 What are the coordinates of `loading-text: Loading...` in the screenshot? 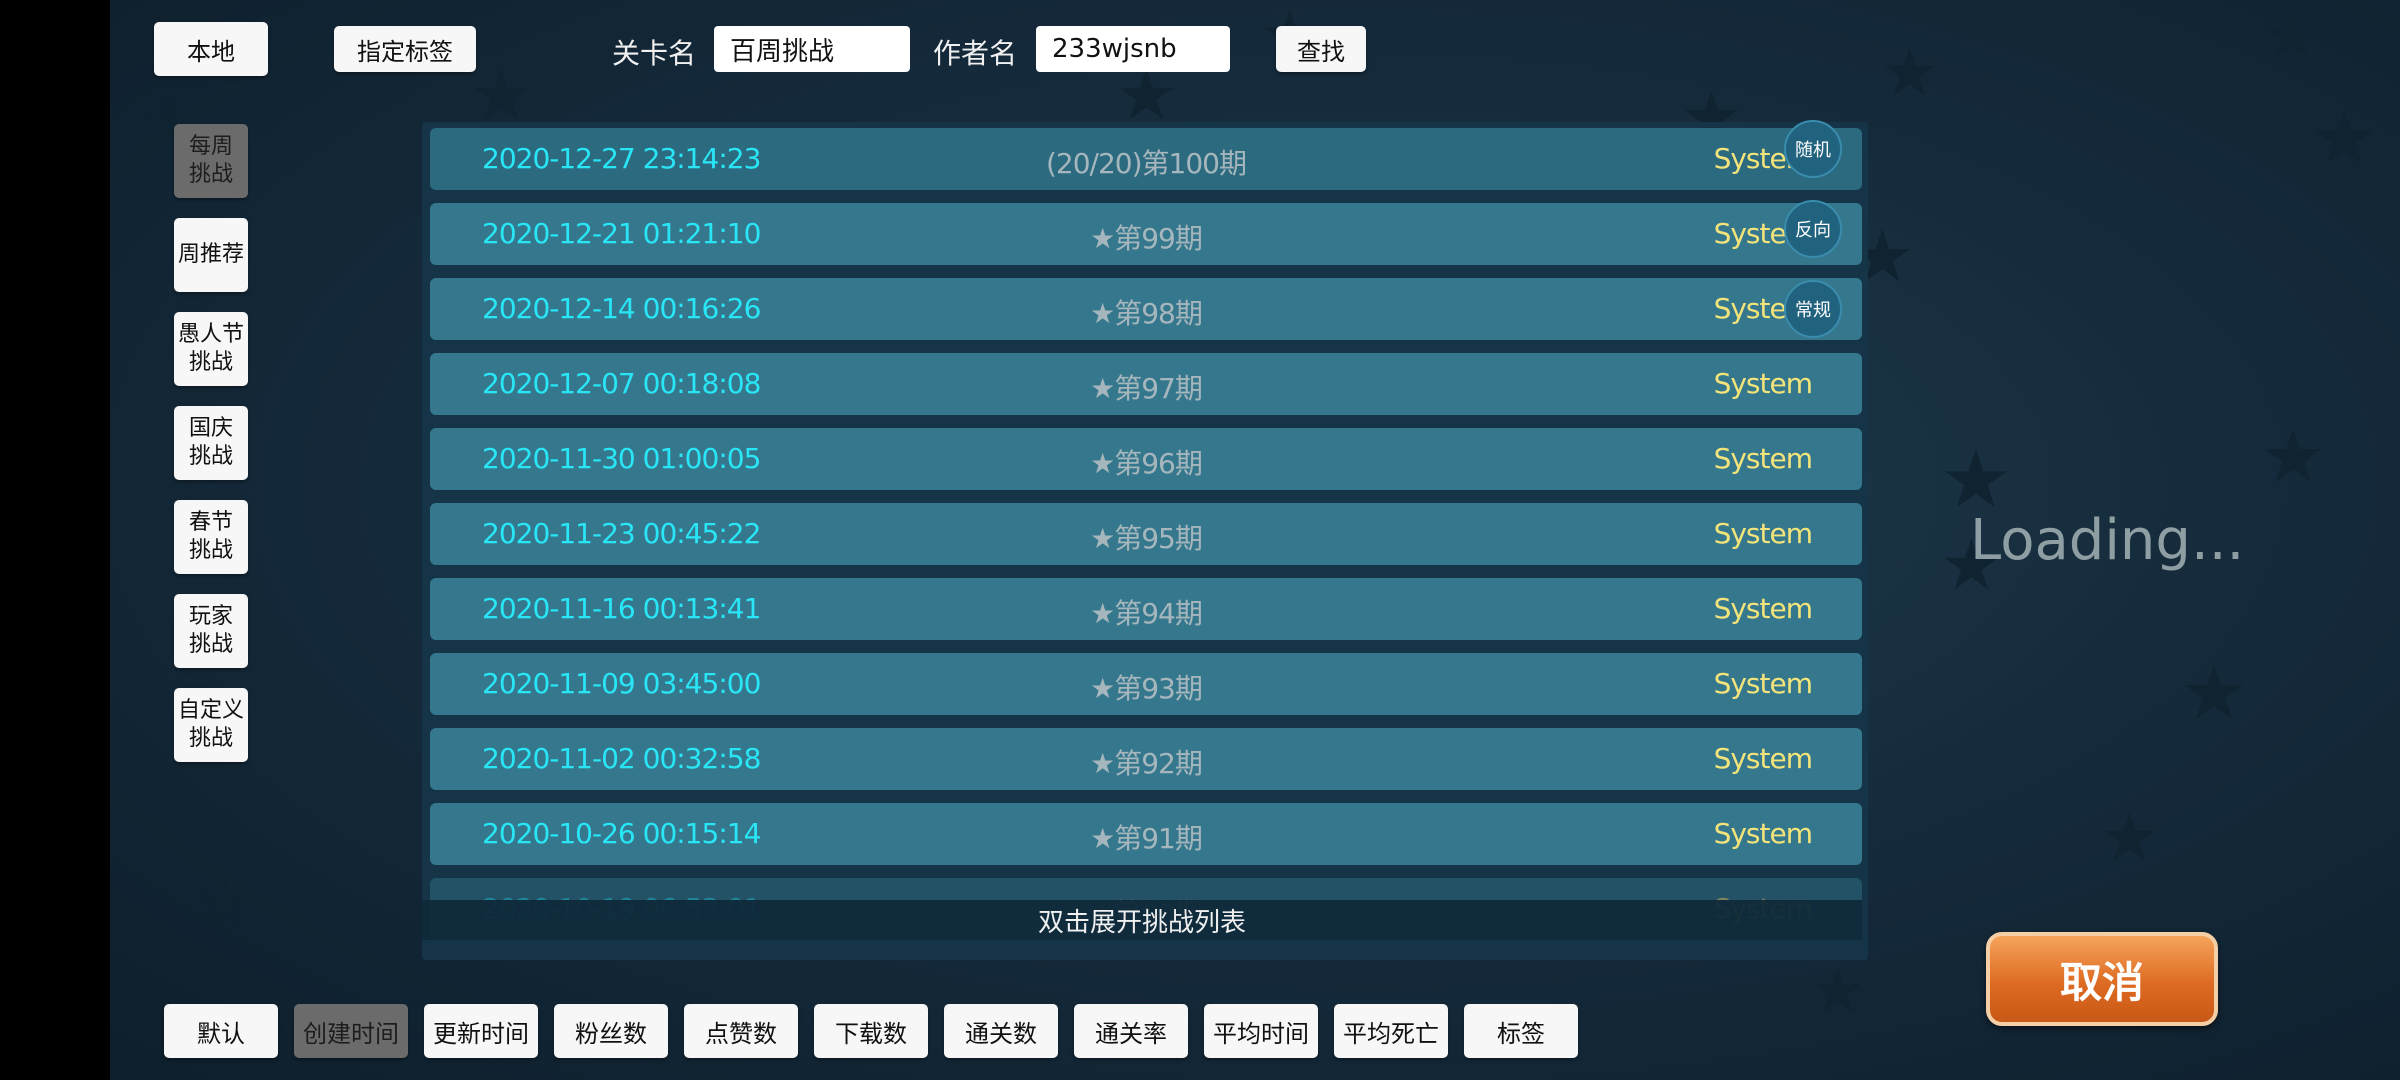 It's located at (2107, 540).